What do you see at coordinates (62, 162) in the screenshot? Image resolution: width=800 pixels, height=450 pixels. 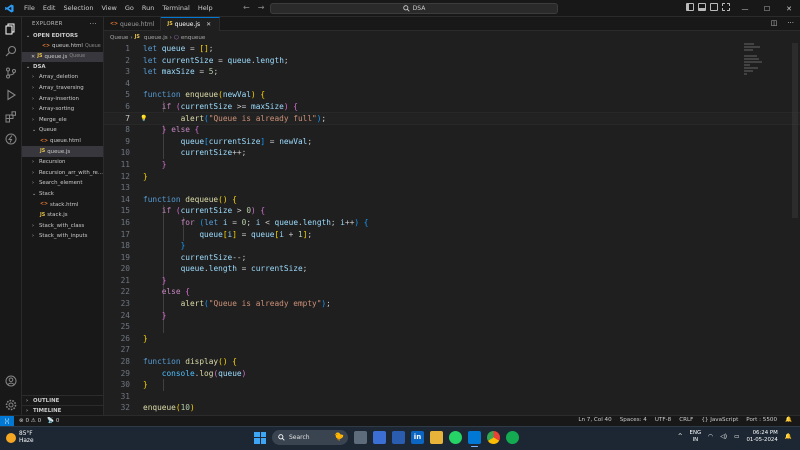 I see `tree-item: › Recursion` at bounding box center [62, 162].